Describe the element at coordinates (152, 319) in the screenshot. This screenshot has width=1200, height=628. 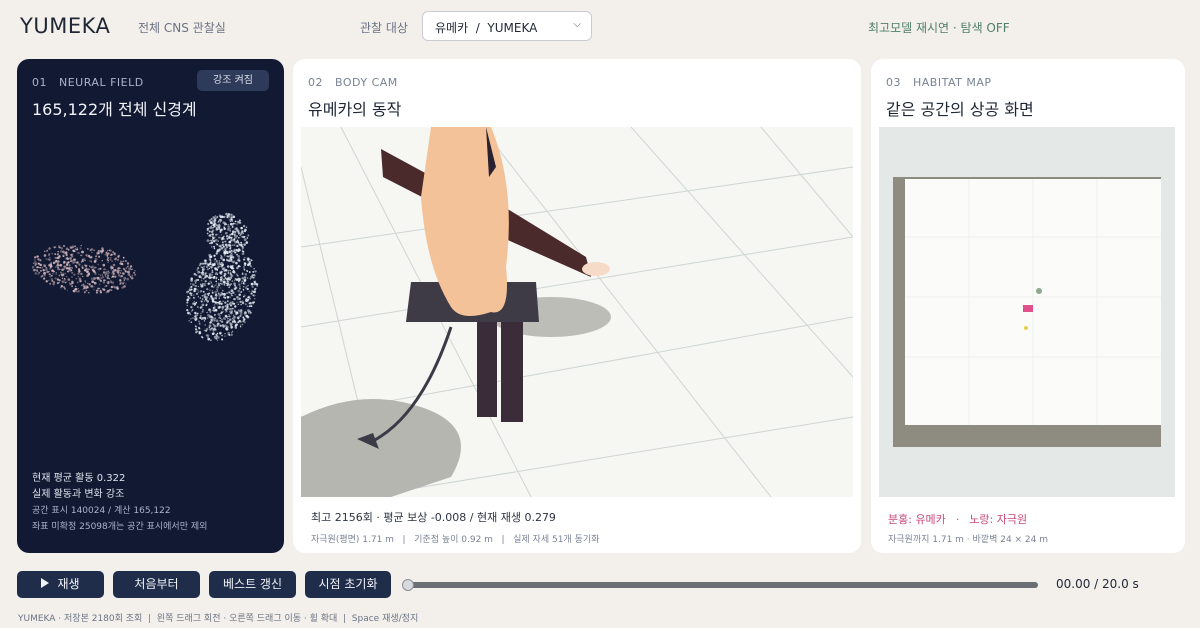
I see `neural-field-visualization` at that location.